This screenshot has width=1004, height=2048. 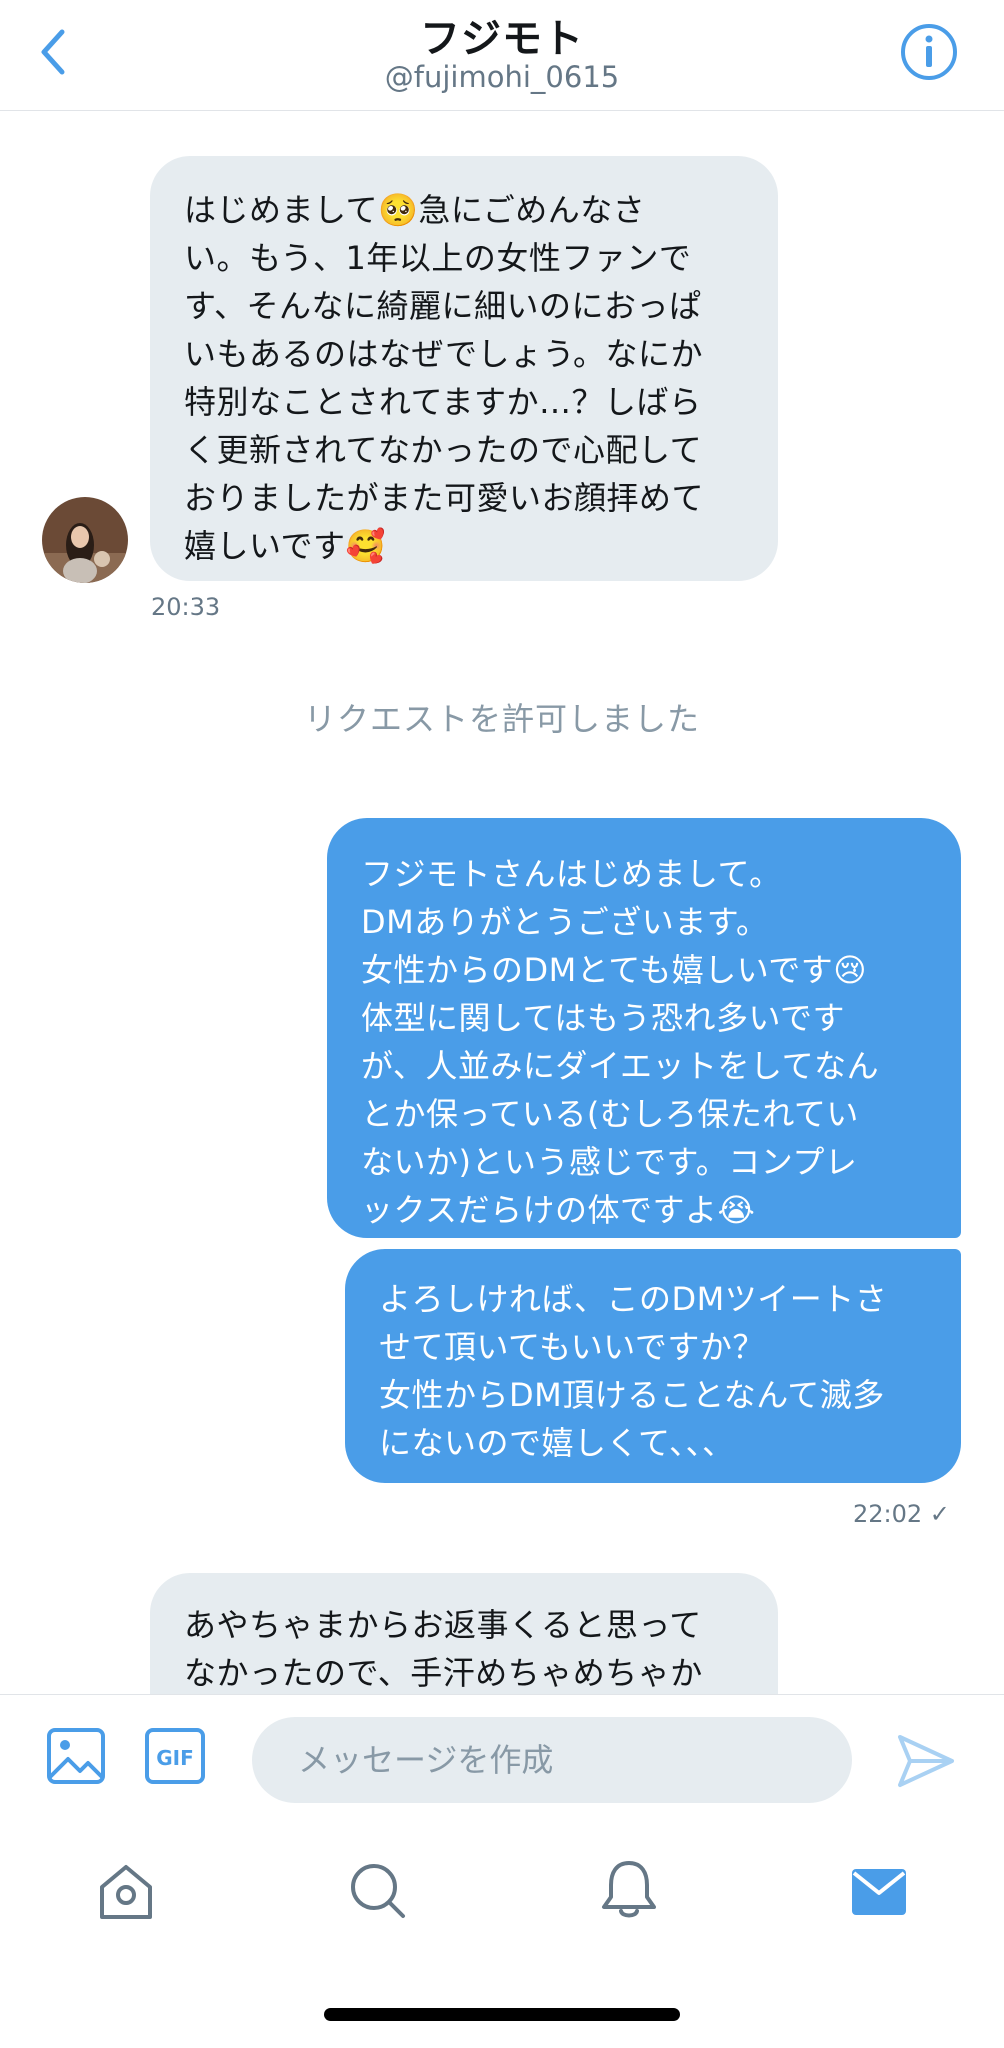 I want to click on tab-messages, so click(x=879, y=1894).